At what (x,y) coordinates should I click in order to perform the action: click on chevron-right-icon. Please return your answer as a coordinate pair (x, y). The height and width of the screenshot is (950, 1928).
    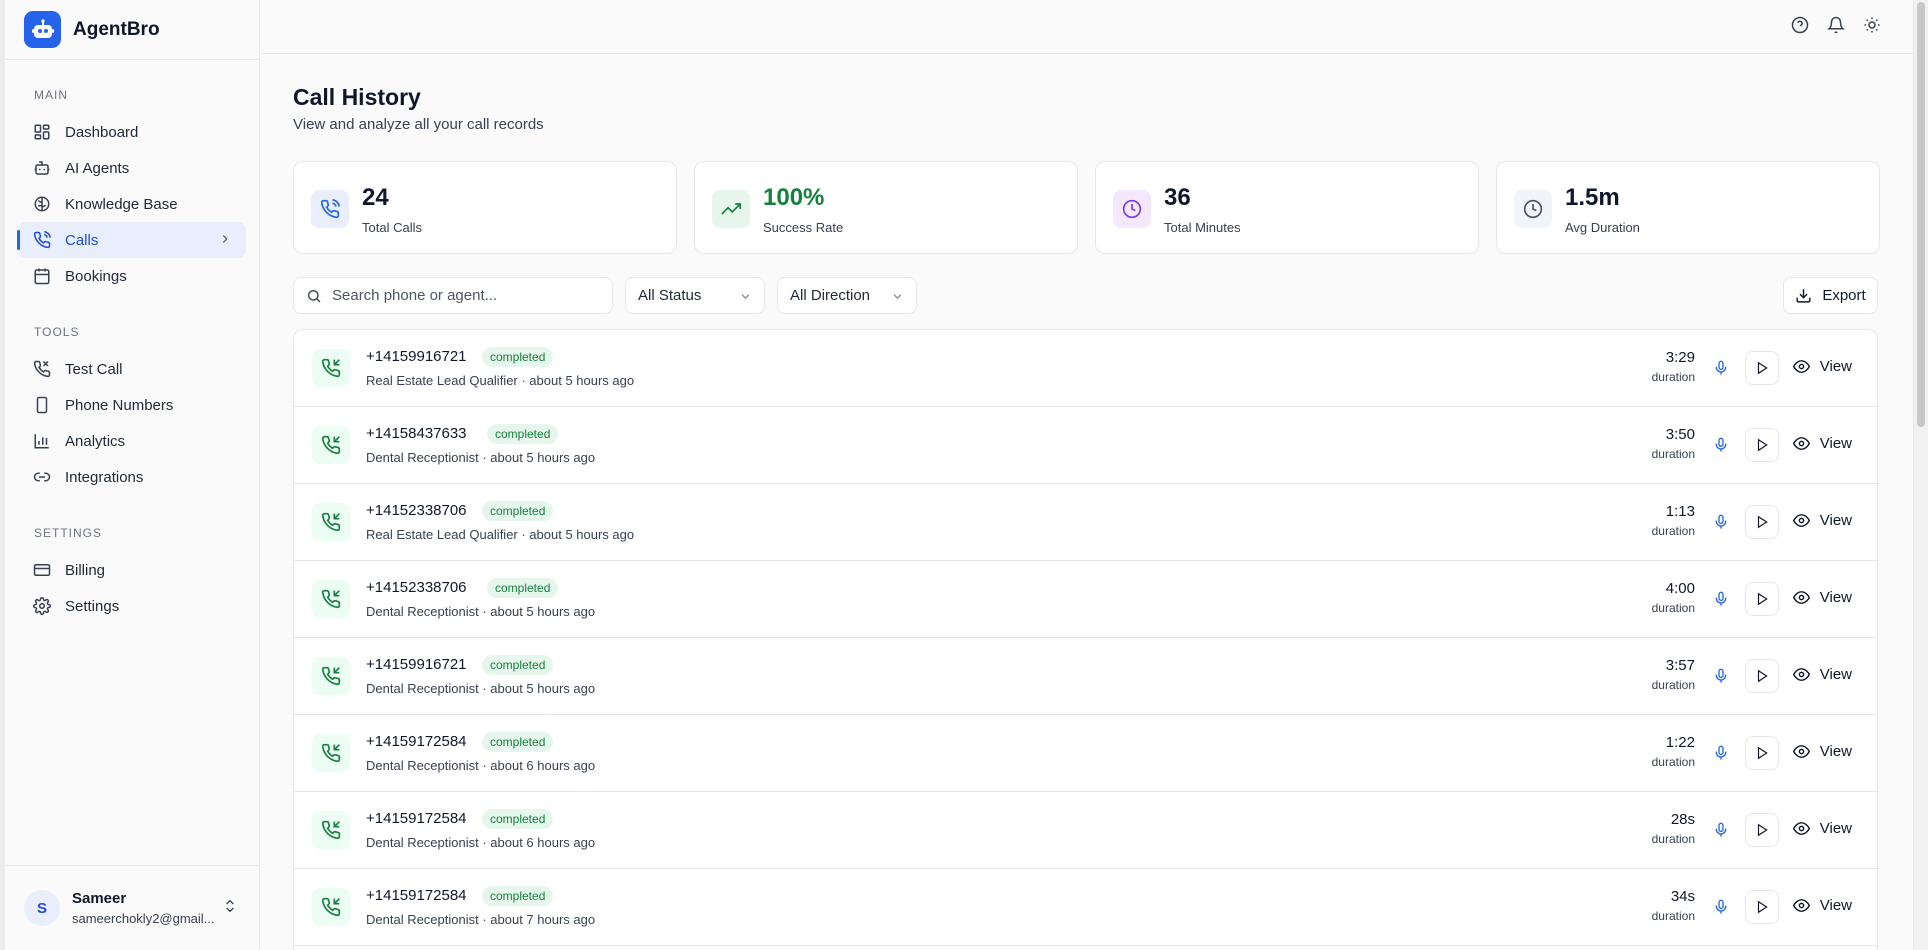
    Looking at the image, I should click on (225, 239).